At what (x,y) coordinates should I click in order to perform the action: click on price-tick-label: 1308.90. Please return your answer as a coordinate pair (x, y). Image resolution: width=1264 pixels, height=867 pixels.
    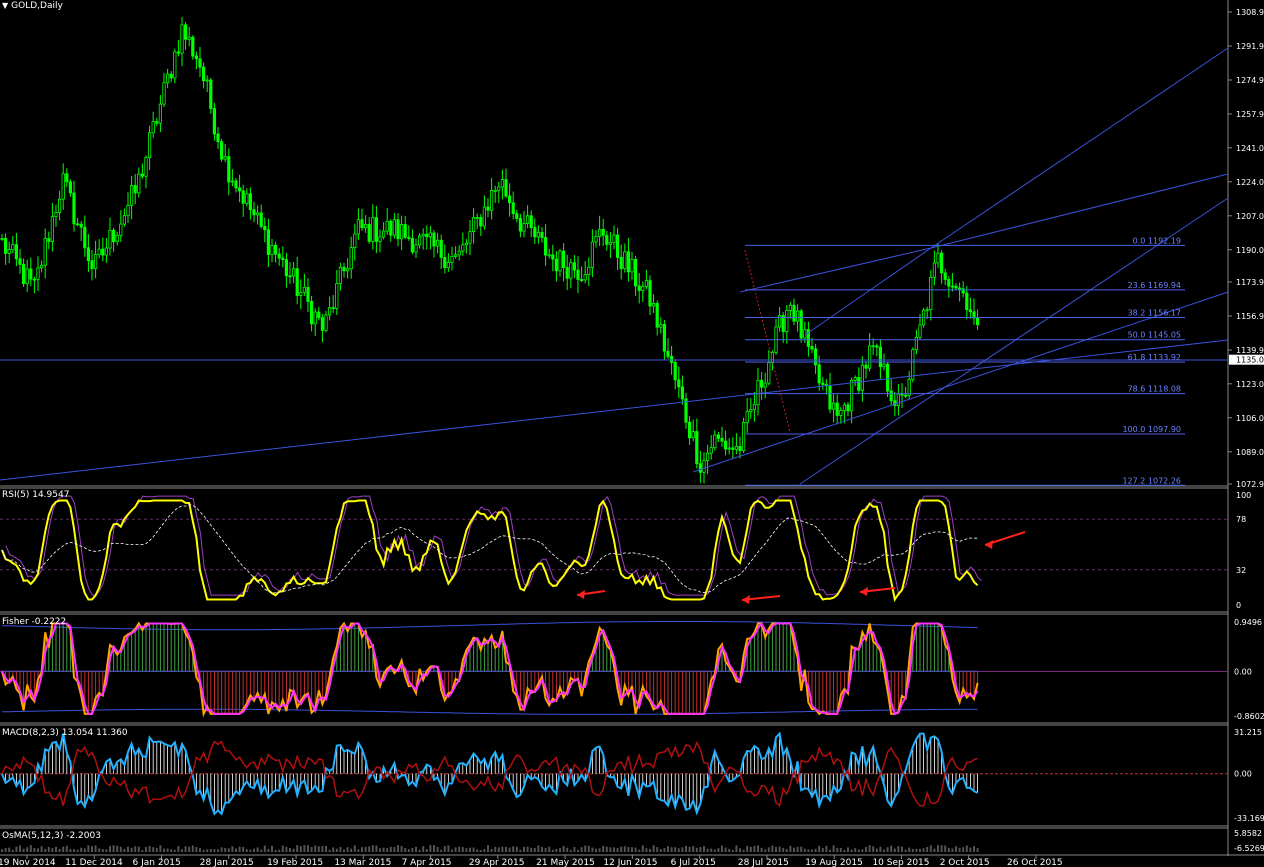
    Looking at the image, I should click on (1250, 12).